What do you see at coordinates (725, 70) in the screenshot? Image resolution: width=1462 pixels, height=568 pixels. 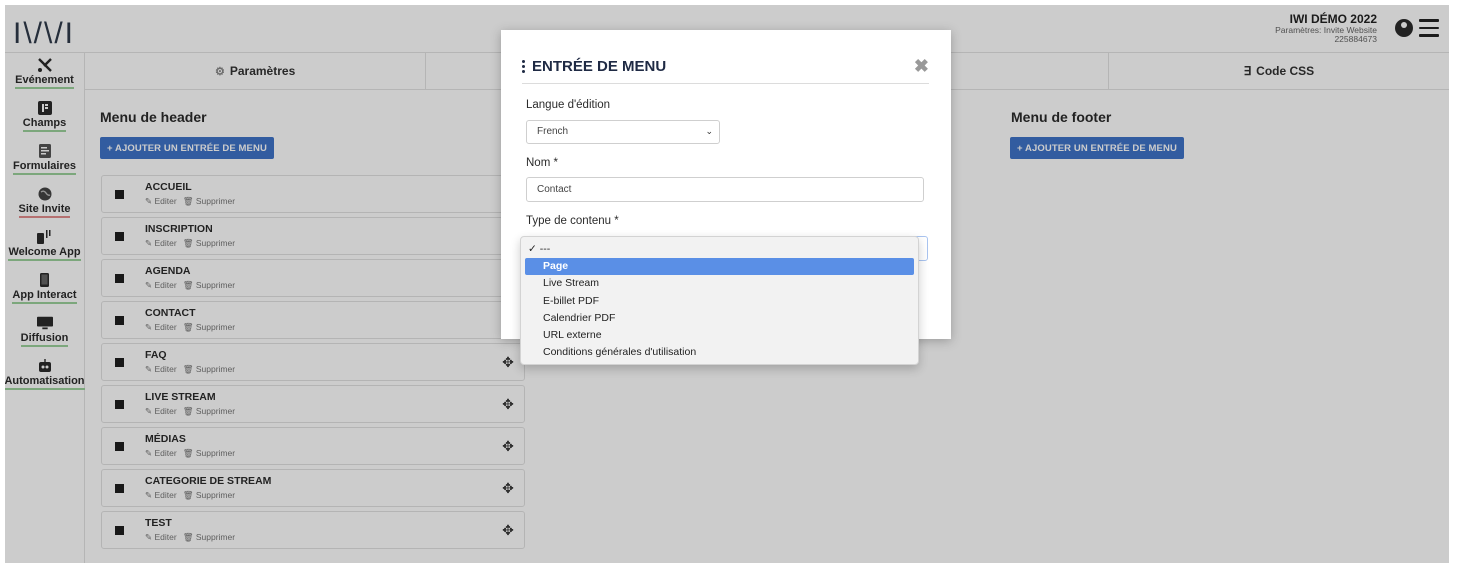 I see `modal-header: ENTRÉE DE MENU ✖` at bounding box center [725, 70].